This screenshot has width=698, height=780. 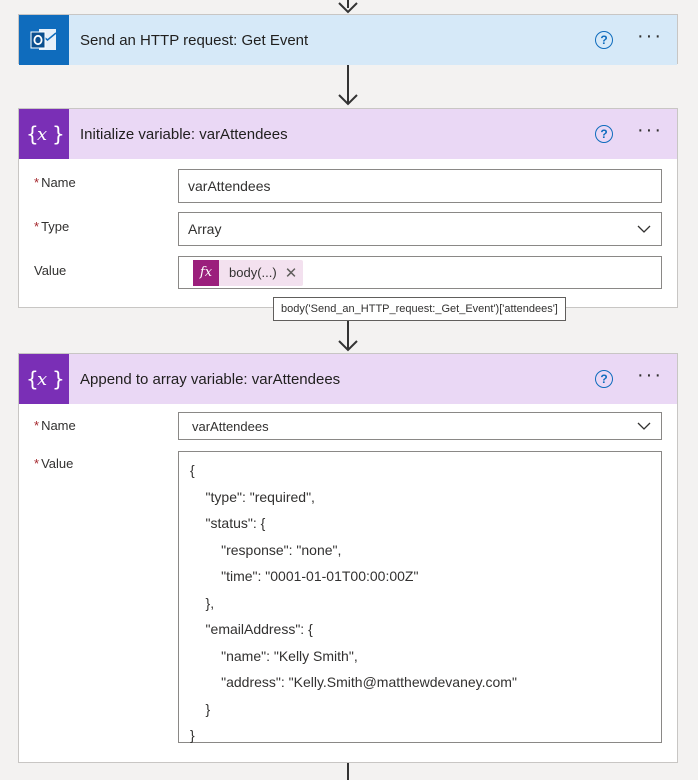 I want to click on code-line: "response": "none",, so click(x=266, y=549).